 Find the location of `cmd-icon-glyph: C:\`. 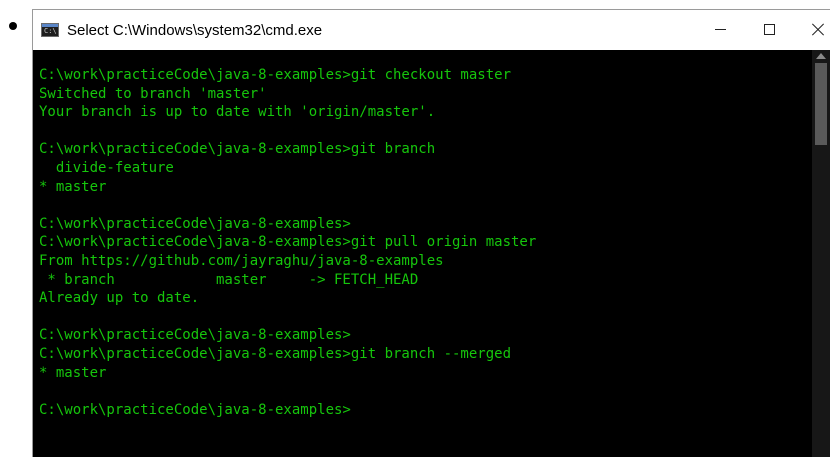

cmd-icon-glyph: C:\ is located at coordinates (50, 31).